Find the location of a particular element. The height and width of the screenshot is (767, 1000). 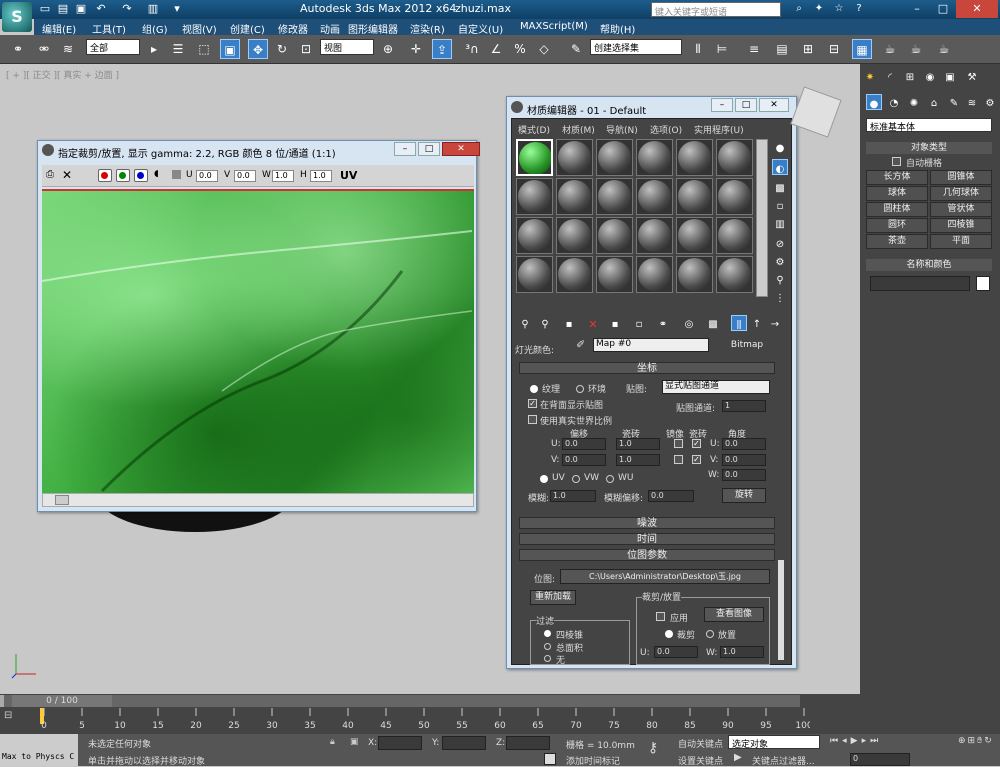

previous-frame-icon: ◂ is located at coordinates (844, 743).